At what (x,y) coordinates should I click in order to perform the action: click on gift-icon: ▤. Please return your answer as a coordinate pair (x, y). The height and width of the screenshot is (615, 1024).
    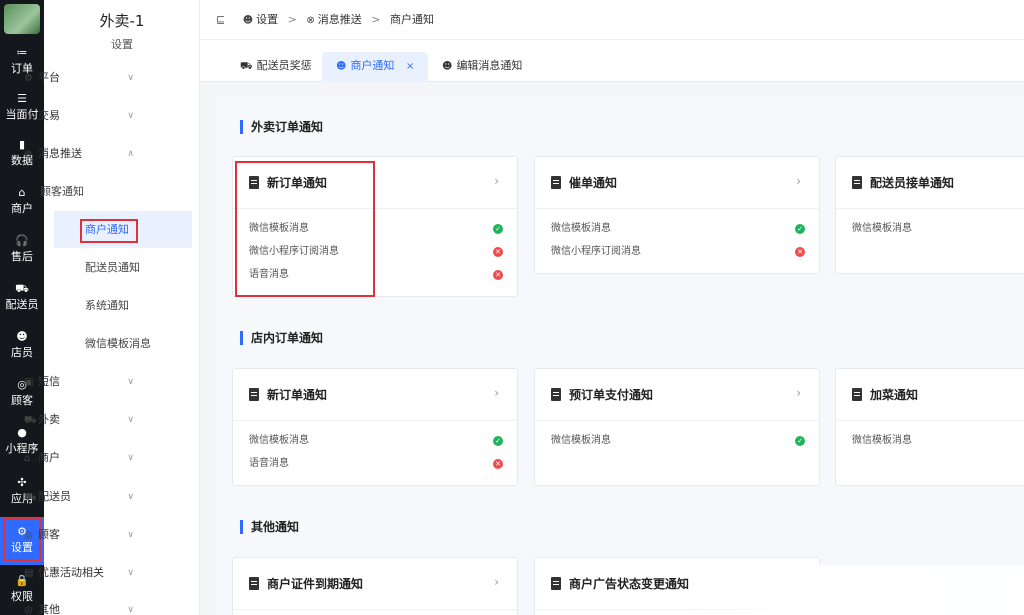
    Looking at the image, I should click on (29, 573).